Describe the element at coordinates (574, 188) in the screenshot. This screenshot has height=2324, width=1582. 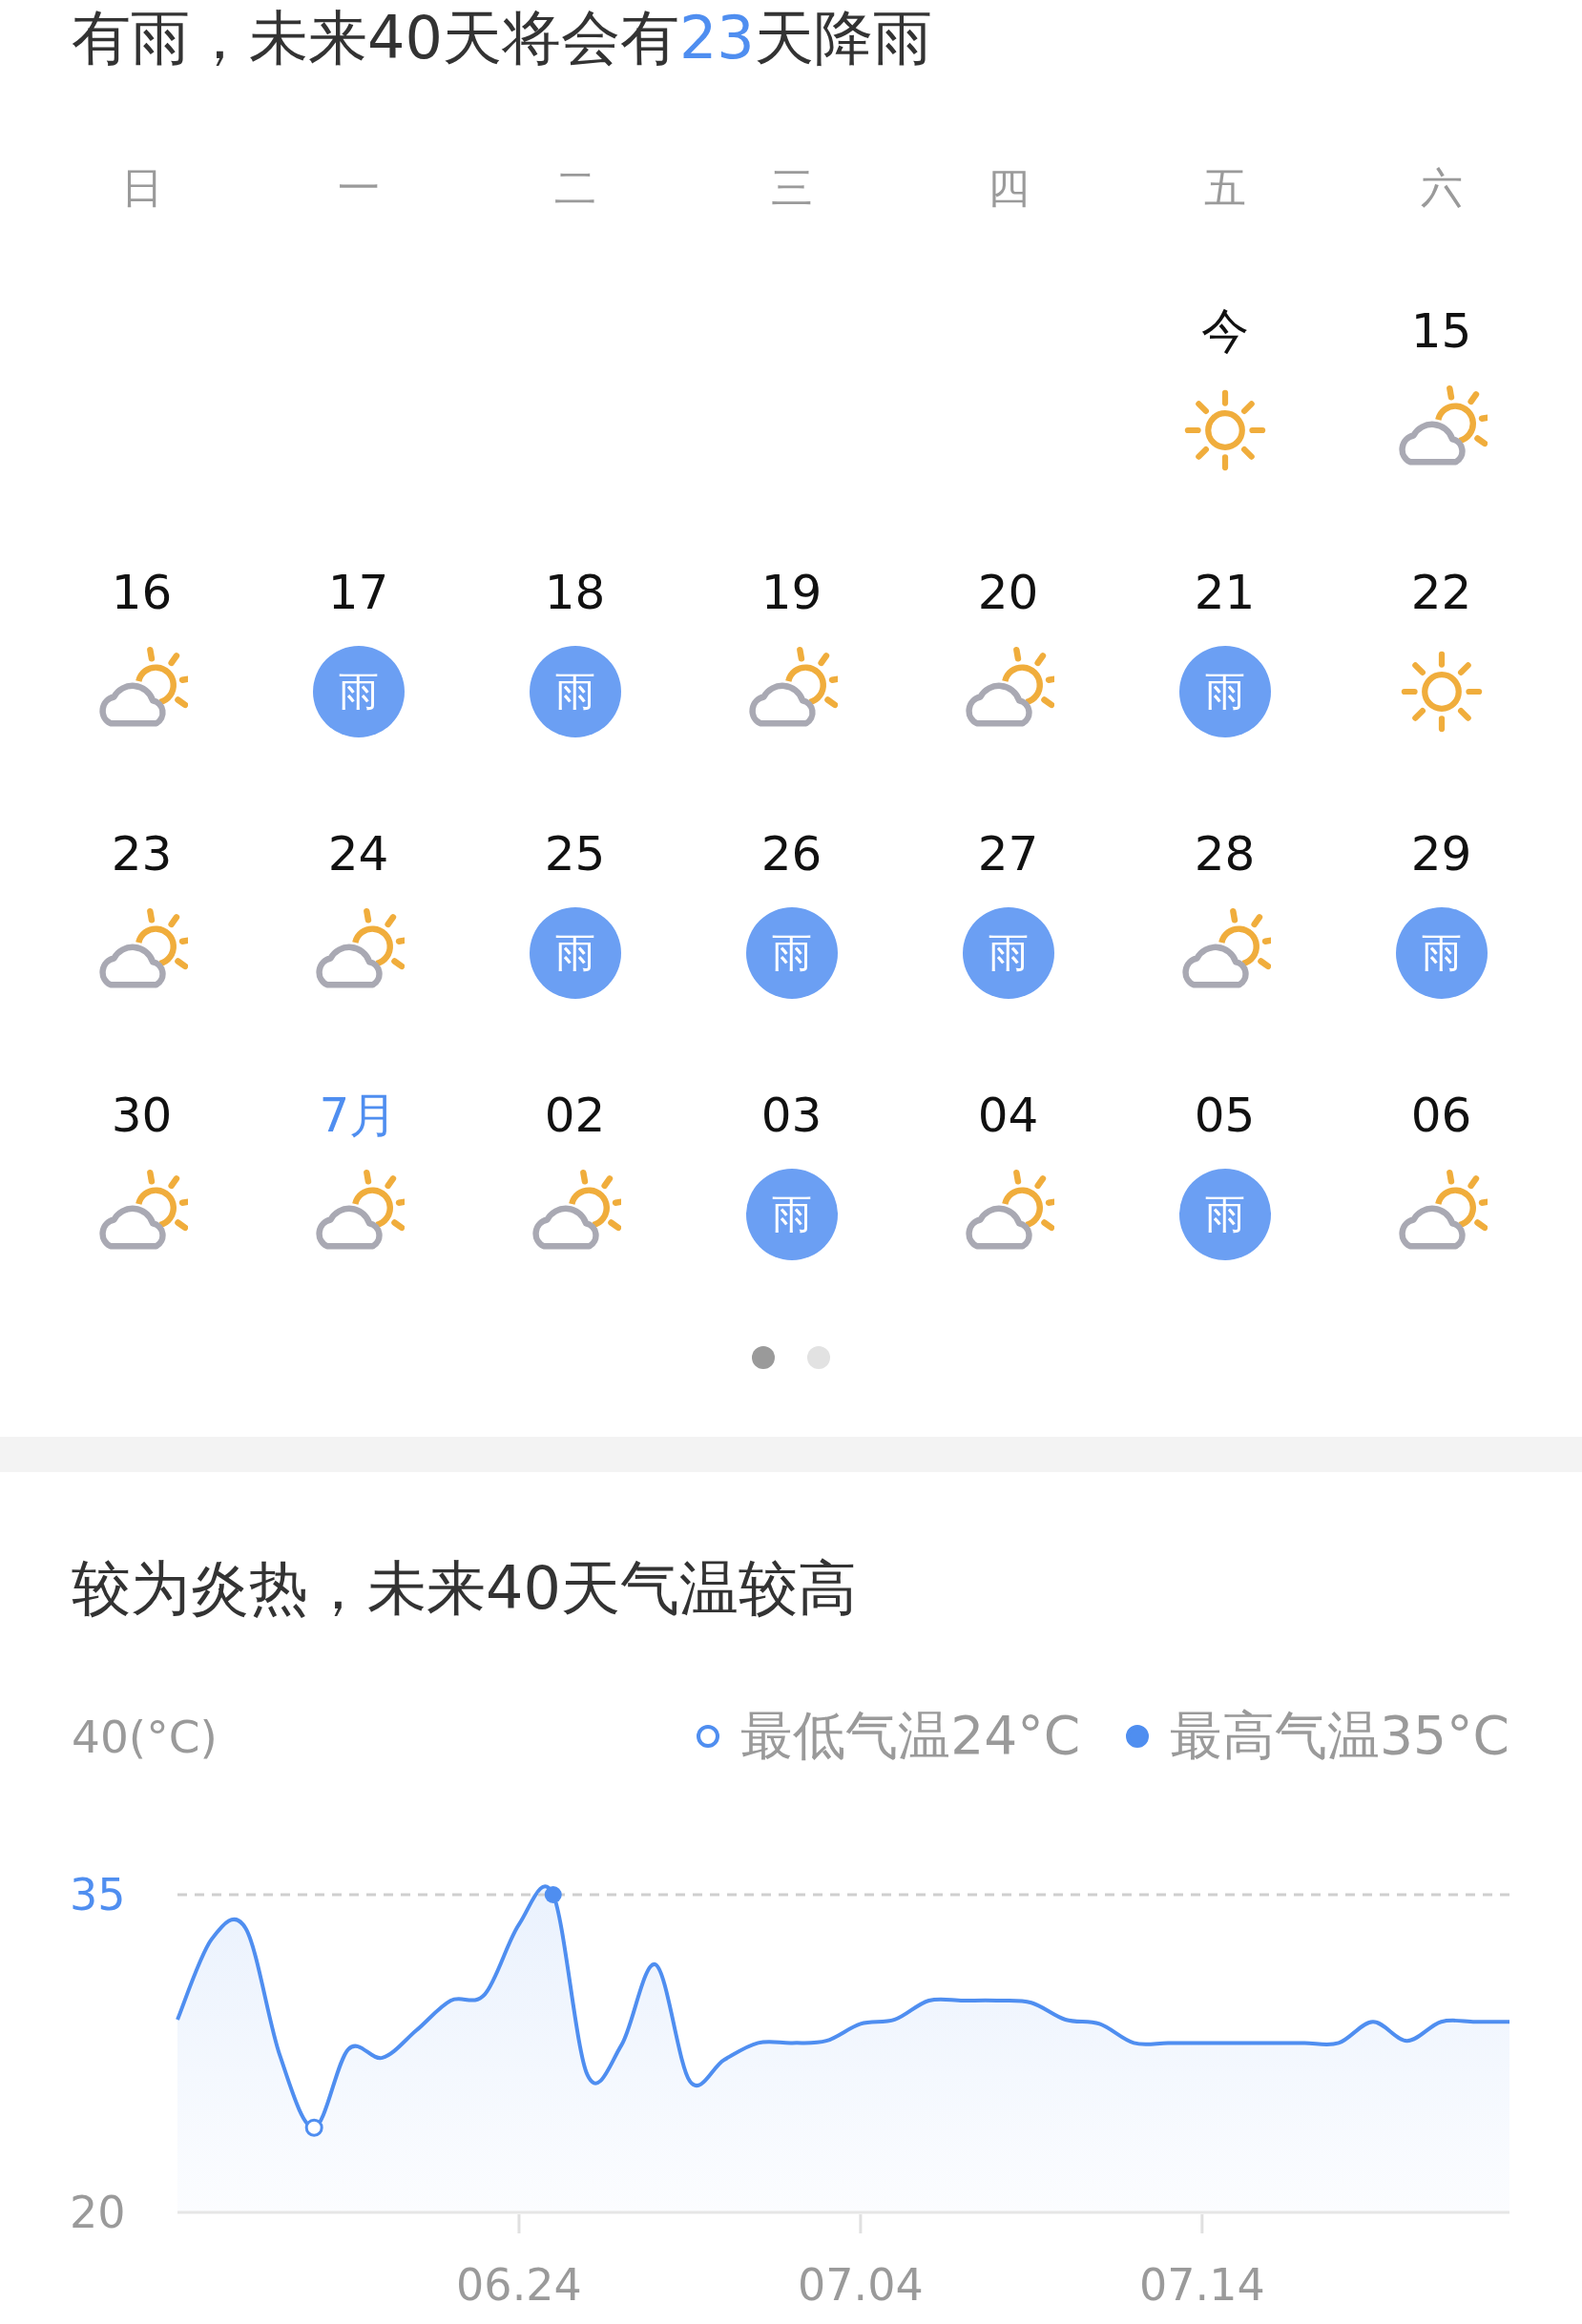
I see `weekday-label: 二` at that location.